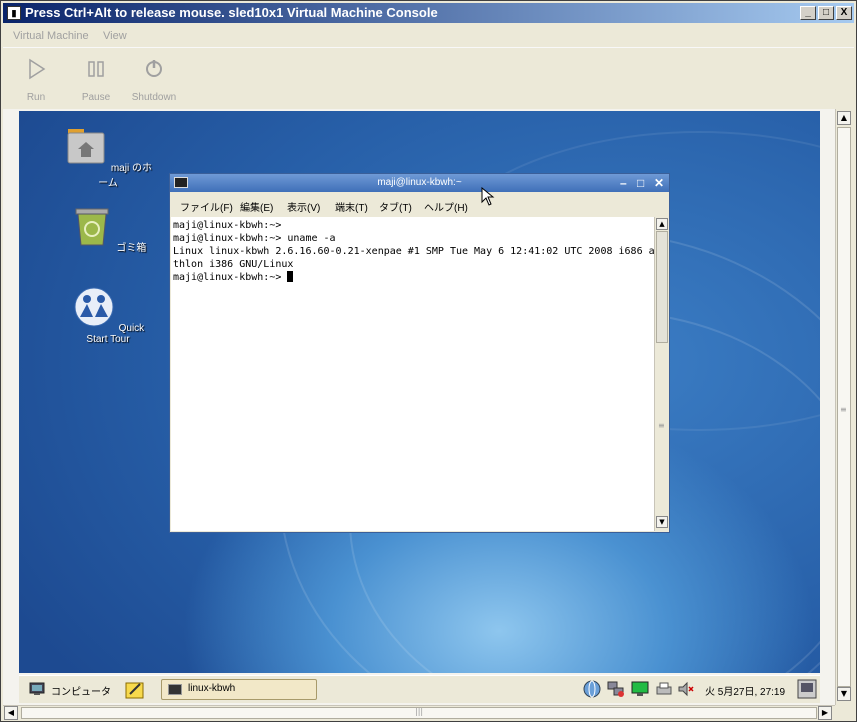  Describe the element at coordinates (844, 13) in the screenshot. I see `close-button: X` at that location.